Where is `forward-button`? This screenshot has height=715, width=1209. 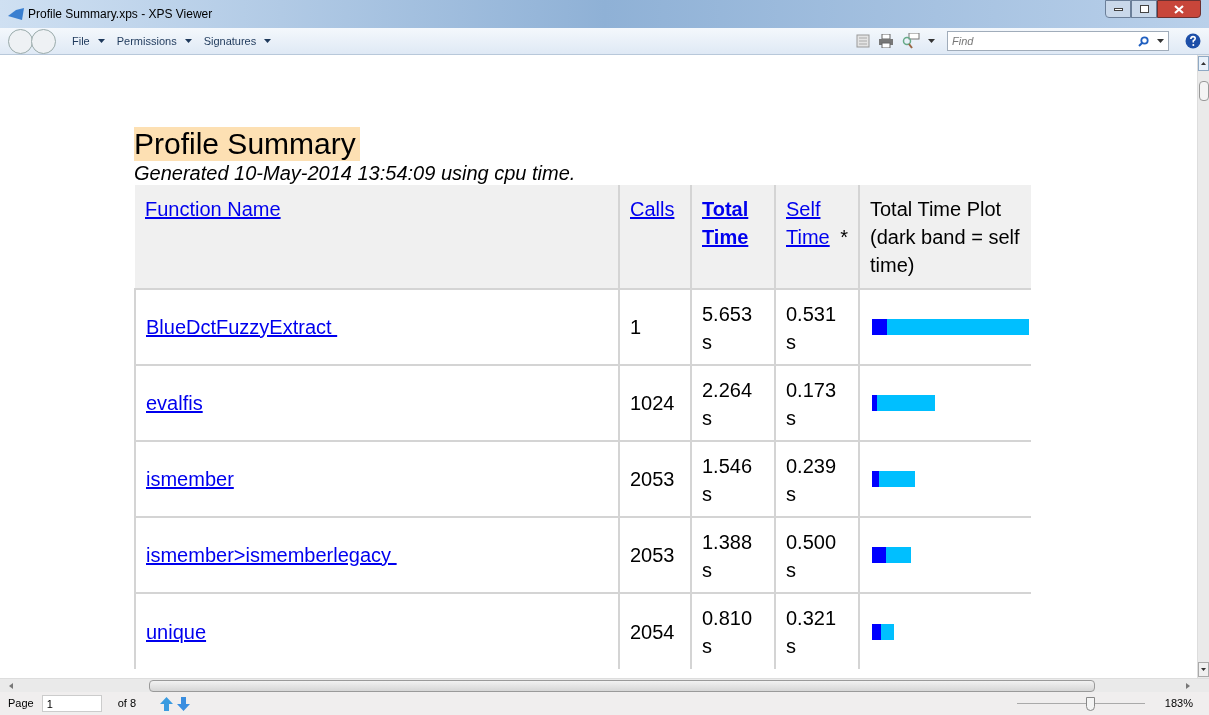 forward-button is located at coordinates (43, 41).